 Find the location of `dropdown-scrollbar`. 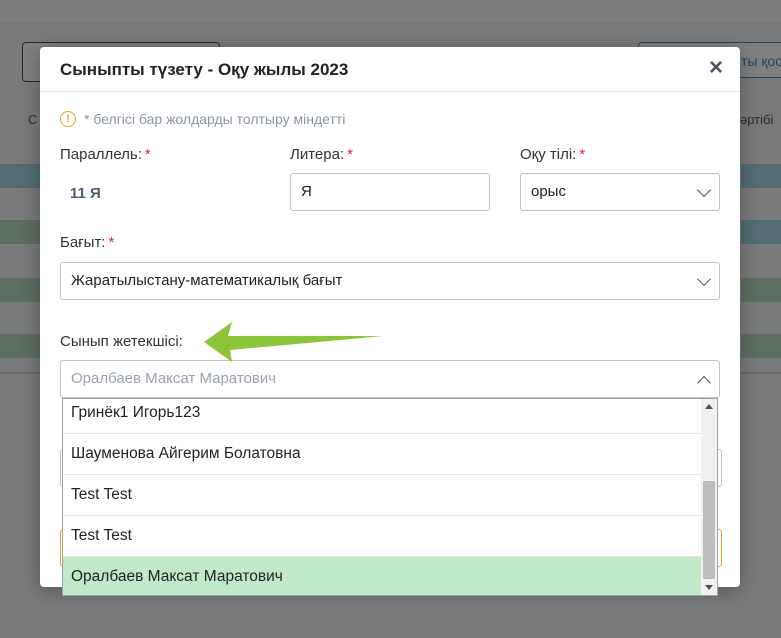

dropdown-scrollbar is located at coordinates (709, 497).